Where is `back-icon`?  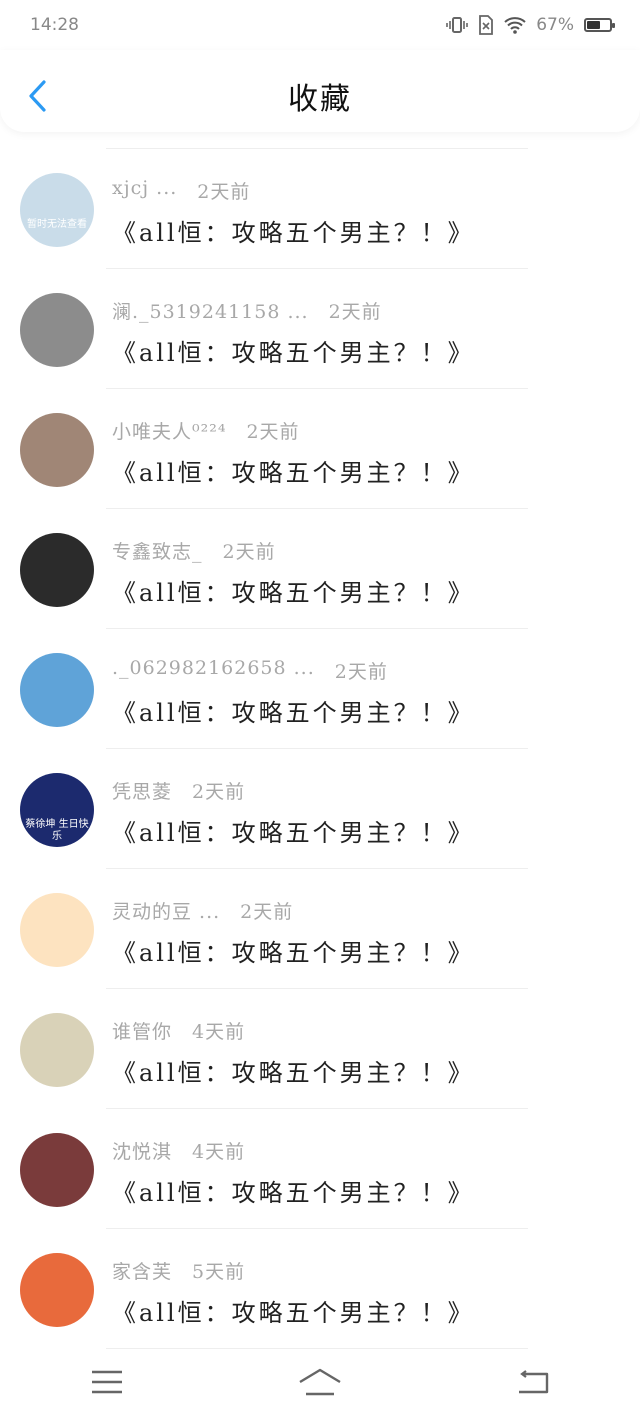
back-icon is located at coordinates (534, 1382).